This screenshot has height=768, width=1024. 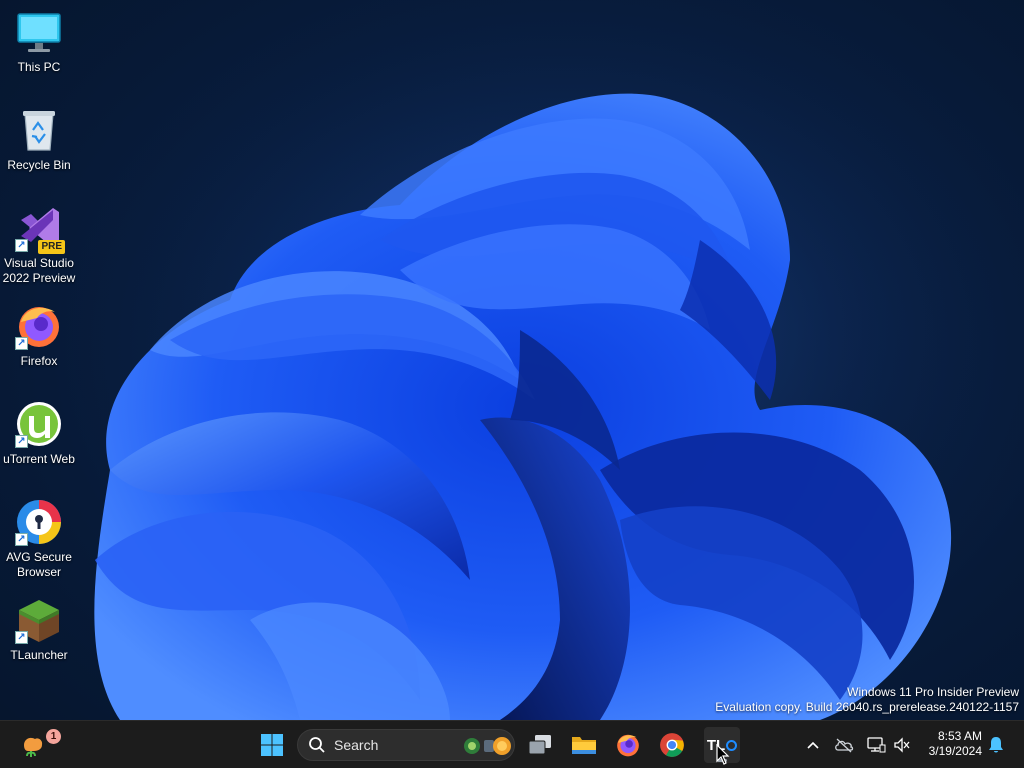 I want to click on desktop-icon-recycle-bin: Recycle Bin, so click(x=39, y=146).